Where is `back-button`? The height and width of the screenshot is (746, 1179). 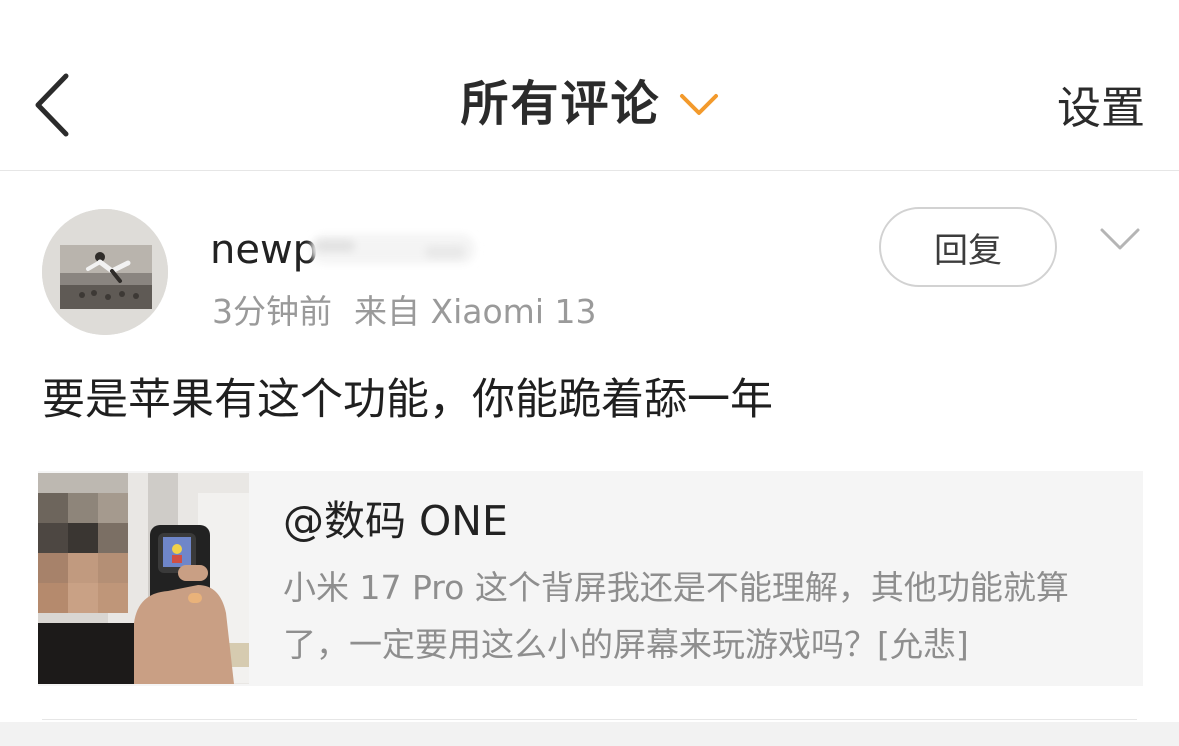 back-button is located at coordinates (55, 105).